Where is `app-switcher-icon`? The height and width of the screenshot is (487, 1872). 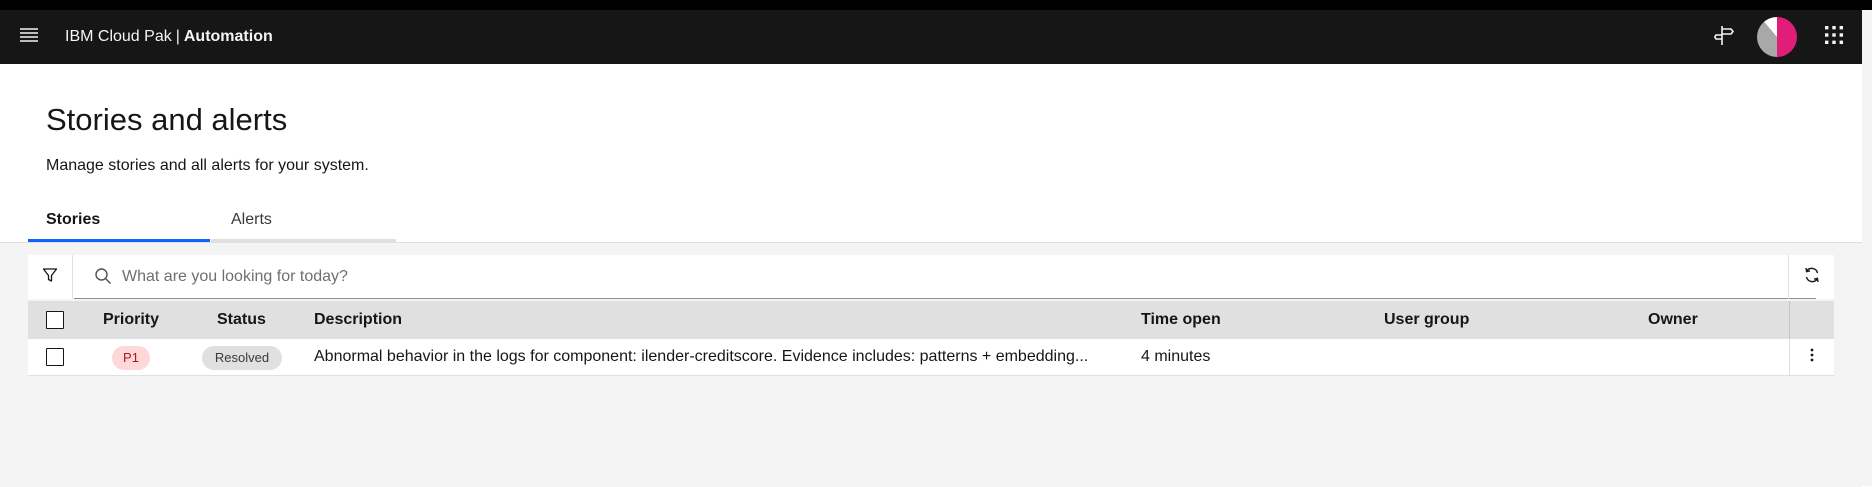 app-switcher-icon is located at coordinates (1834, 37).